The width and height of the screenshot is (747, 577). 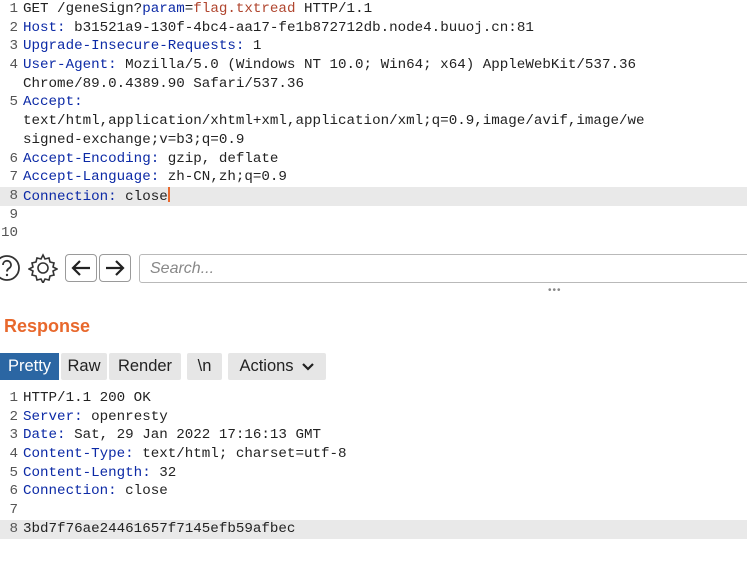 I want to click on code-line: Chrome/89.0.4389.90 Safari/537.36, so click(x=373, y=84).